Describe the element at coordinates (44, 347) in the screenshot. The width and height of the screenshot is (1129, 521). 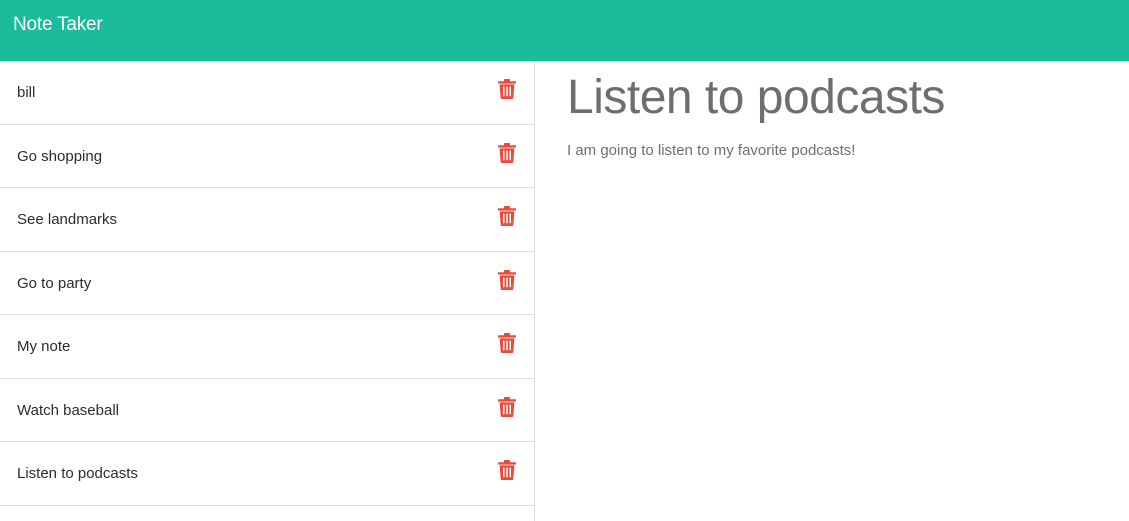
I see `note-list-item-title: My note` at that location.